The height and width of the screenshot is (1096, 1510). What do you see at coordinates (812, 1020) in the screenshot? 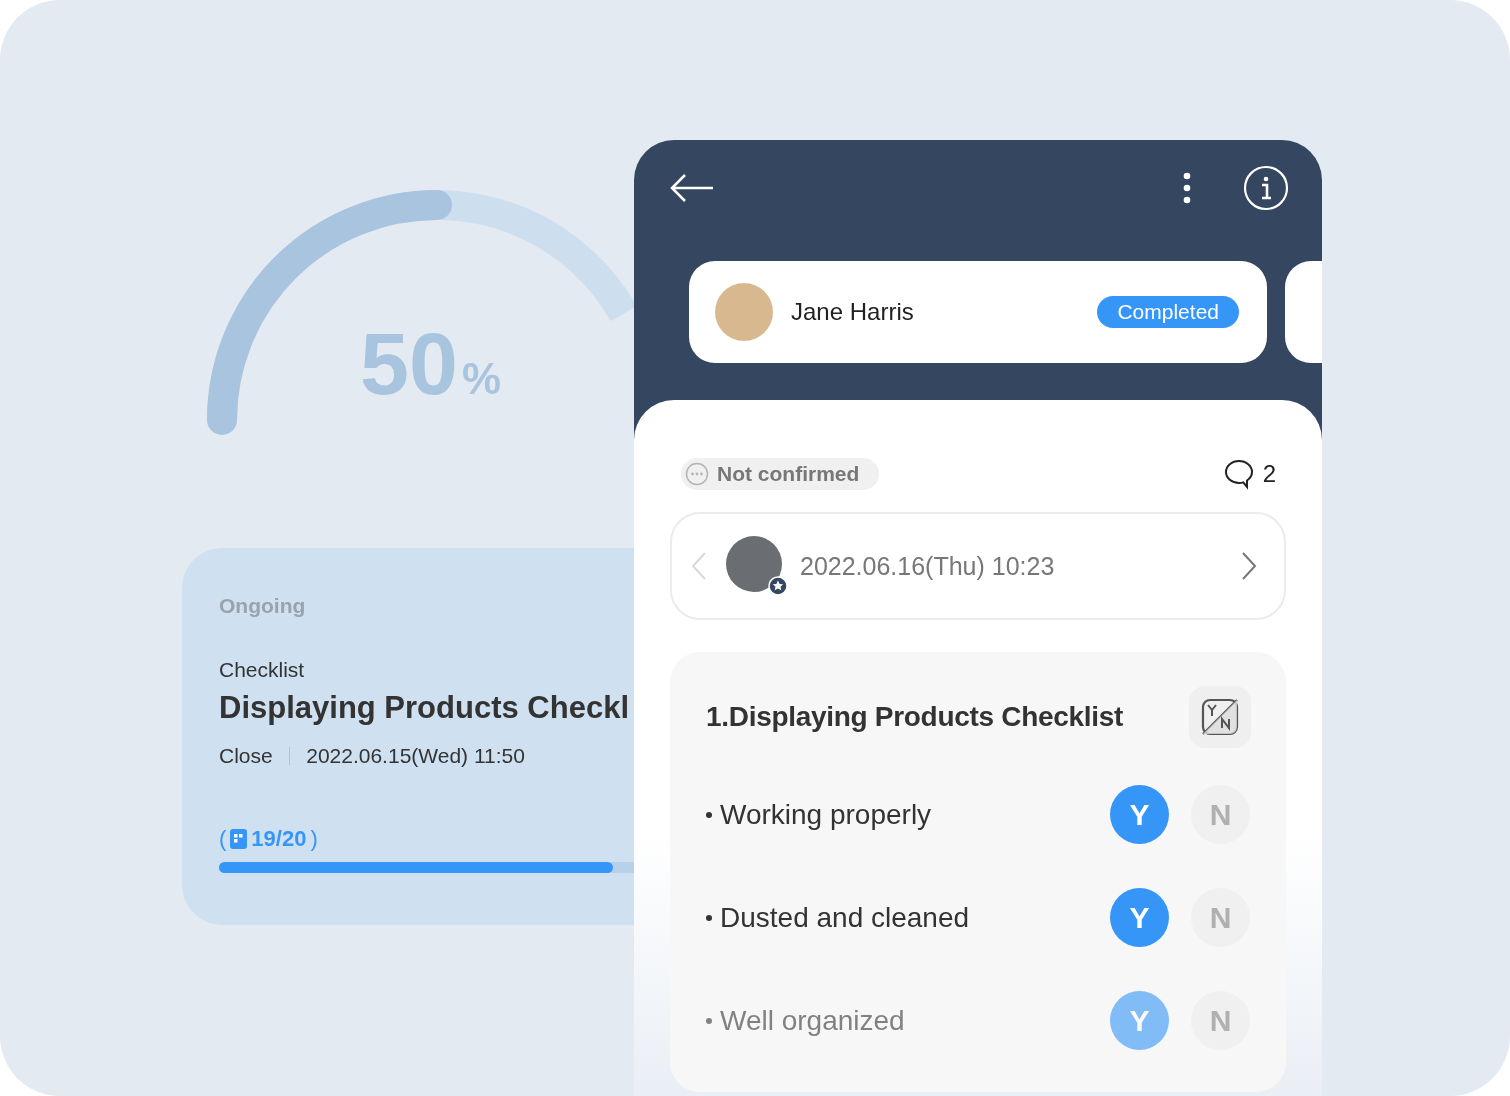
I see `item-label: Well organized` at bounding box center [812, 1020].